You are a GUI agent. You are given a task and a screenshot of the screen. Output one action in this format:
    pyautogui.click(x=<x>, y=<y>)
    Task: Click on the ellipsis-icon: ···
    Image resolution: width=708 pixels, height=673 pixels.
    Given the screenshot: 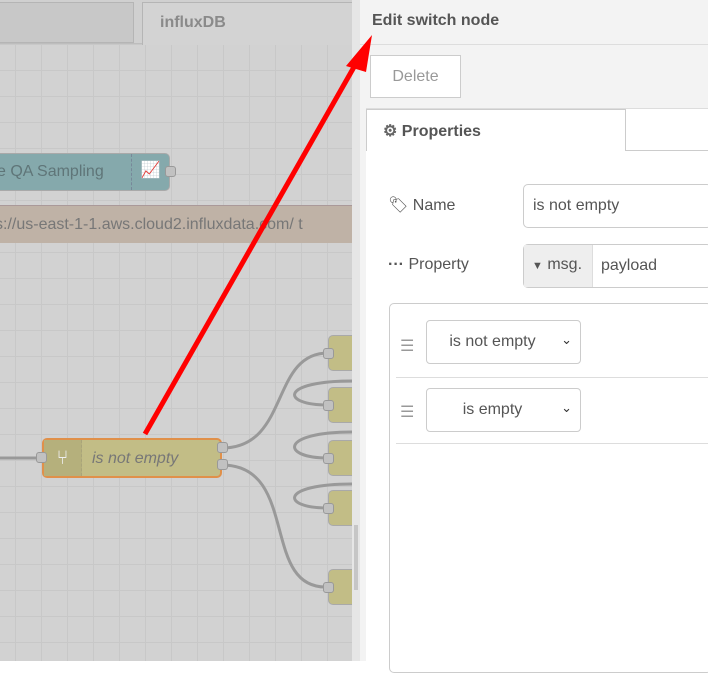 What is the action you would take?
    pyautogui.click(x=396, y=264)
    